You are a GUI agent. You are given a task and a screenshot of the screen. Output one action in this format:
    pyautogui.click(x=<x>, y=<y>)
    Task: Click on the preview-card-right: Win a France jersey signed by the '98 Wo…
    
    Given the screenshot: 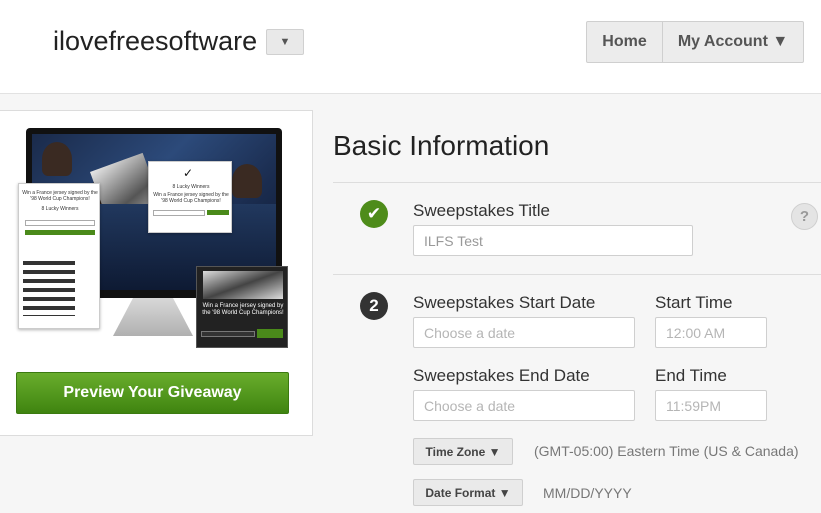 What is the action you would take?
    pyautogui.click(x=242, y=307)
    